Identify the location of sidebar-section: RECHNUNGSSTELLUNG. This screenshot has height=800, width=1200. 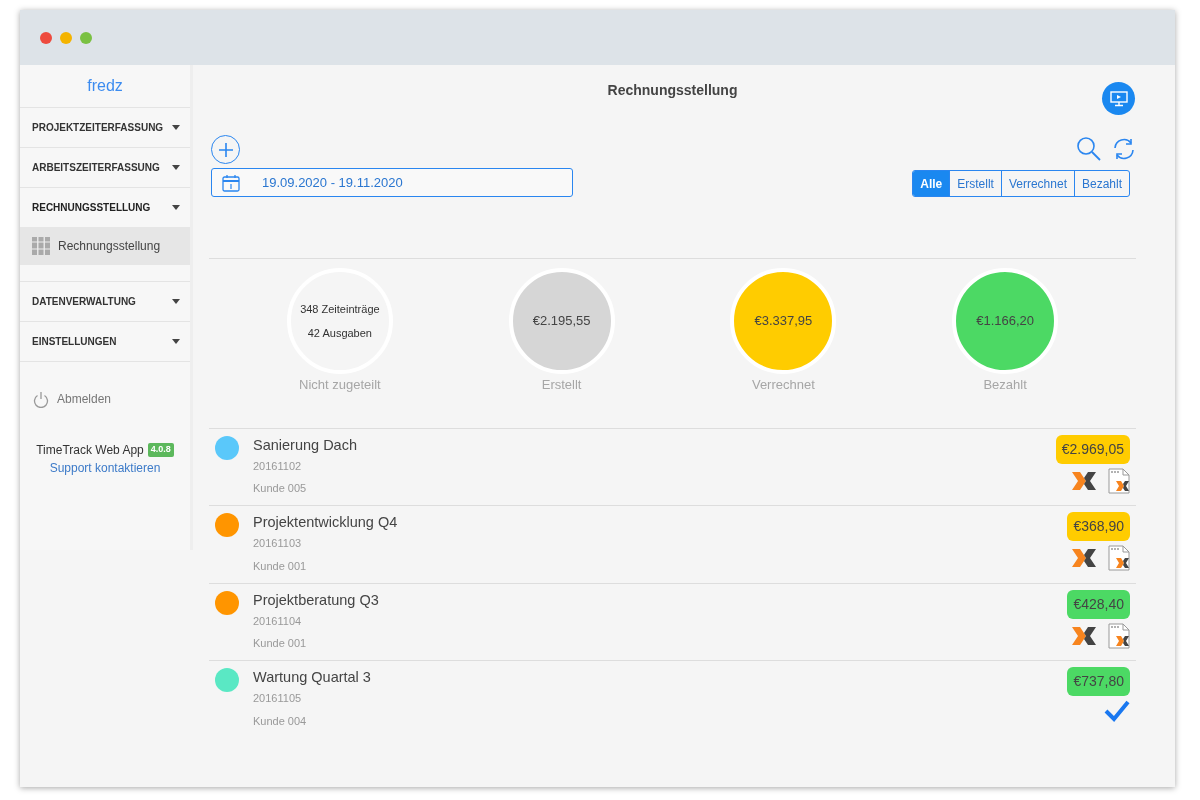
(105, 207).